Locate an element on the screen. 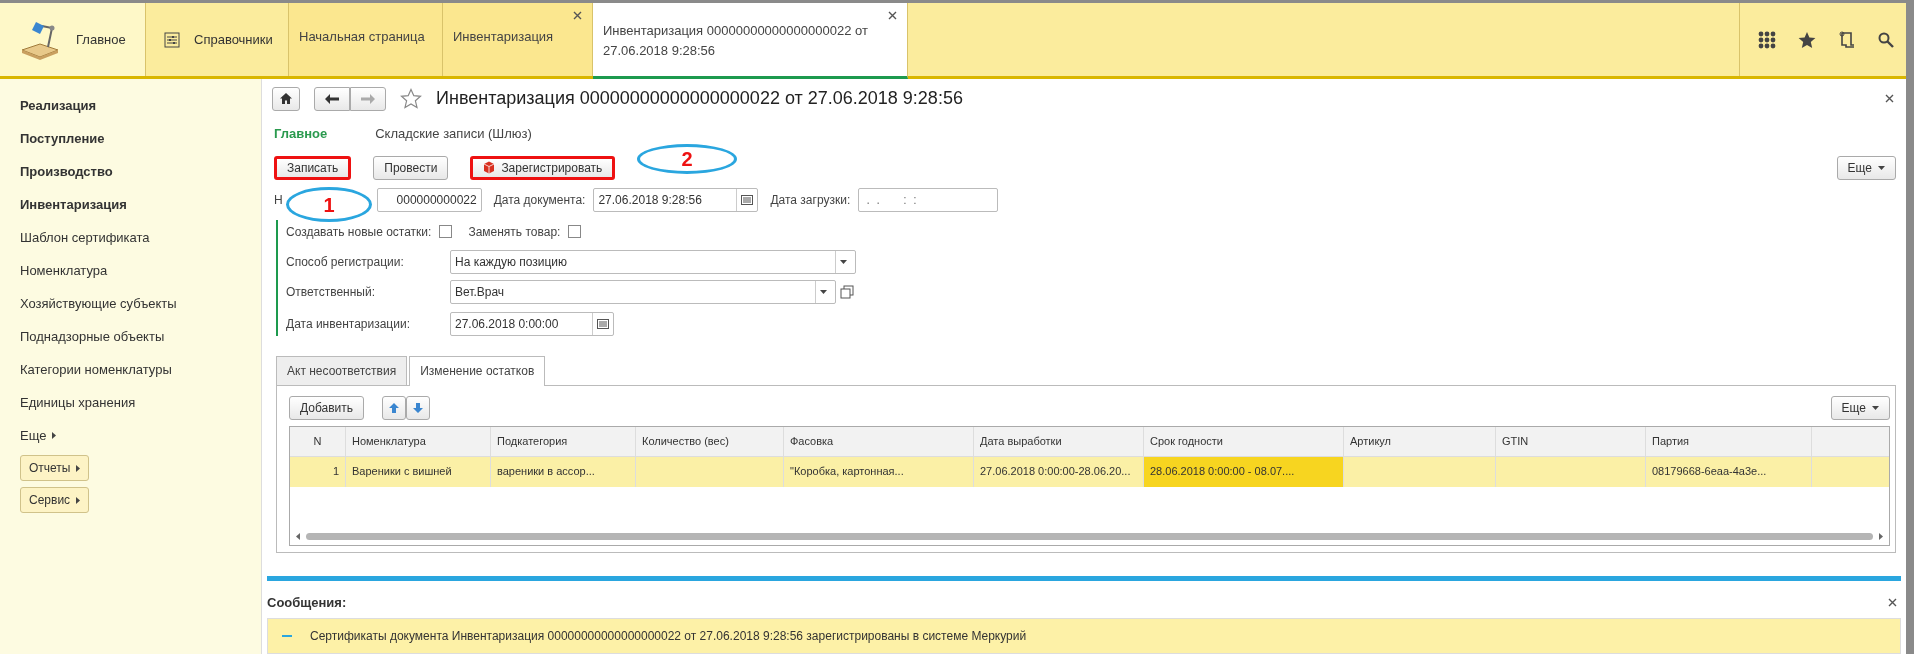 The height and width of the screenshot is (654, 1914). star-icon is located at coordinates (1807, 39).